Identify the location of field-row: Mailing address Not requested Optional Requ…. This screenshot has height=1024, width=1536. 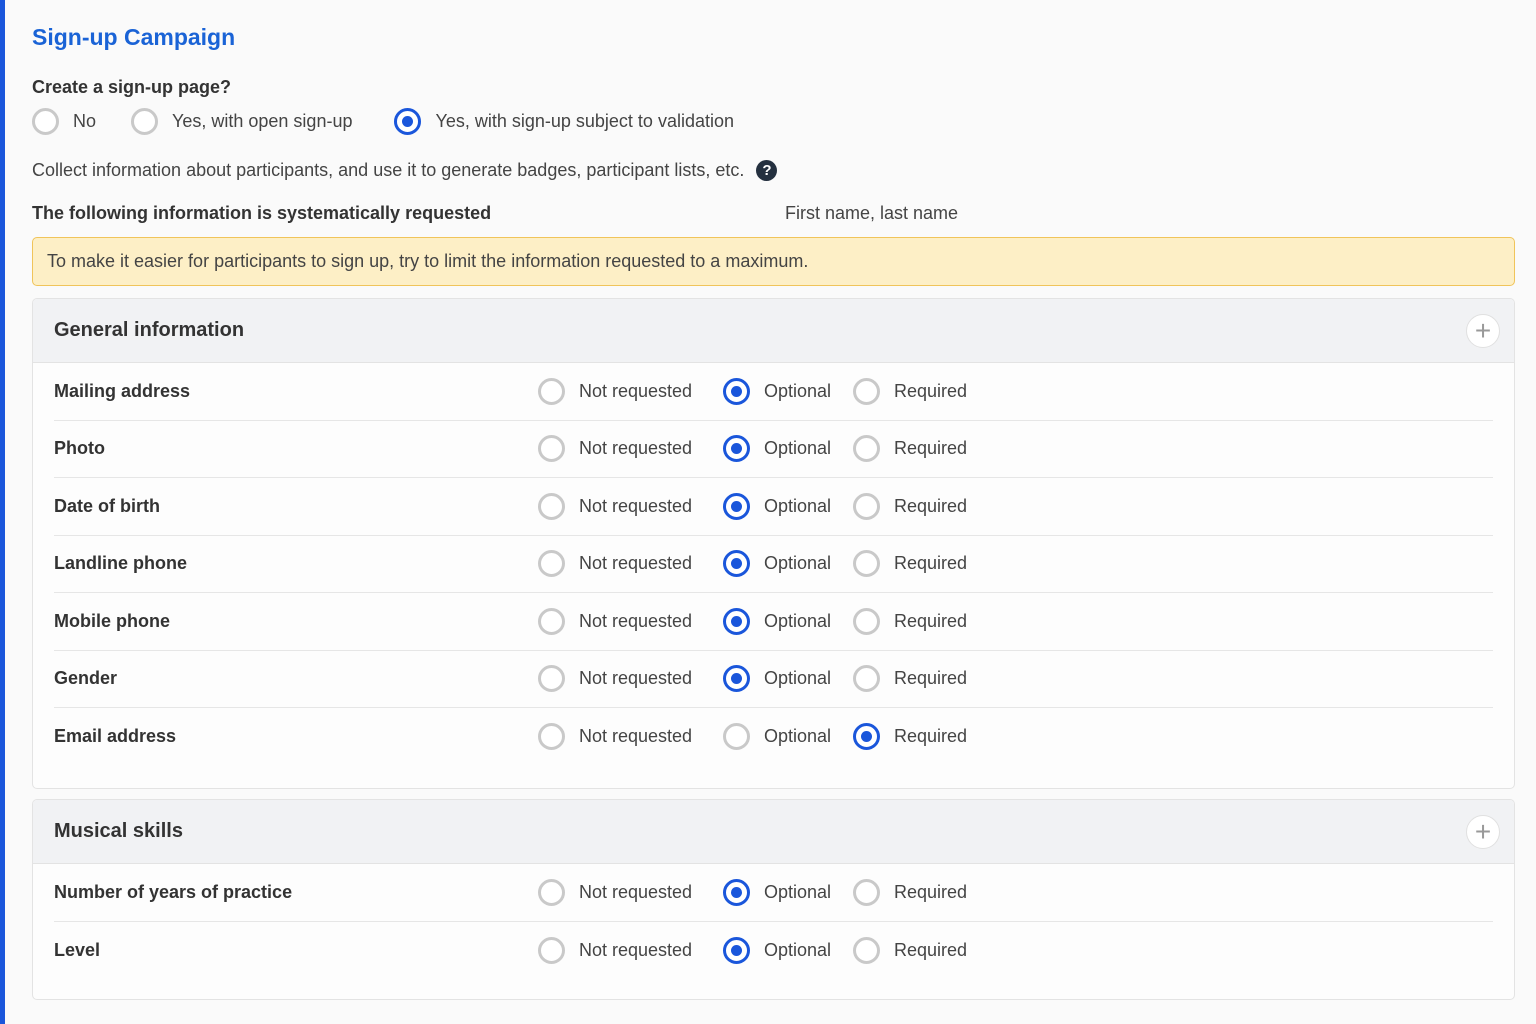
(773, 392).